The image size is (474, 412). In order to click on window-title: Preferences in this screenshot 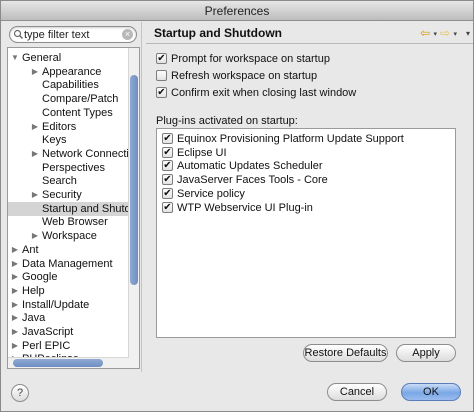, I will do `click(237, 11)`.